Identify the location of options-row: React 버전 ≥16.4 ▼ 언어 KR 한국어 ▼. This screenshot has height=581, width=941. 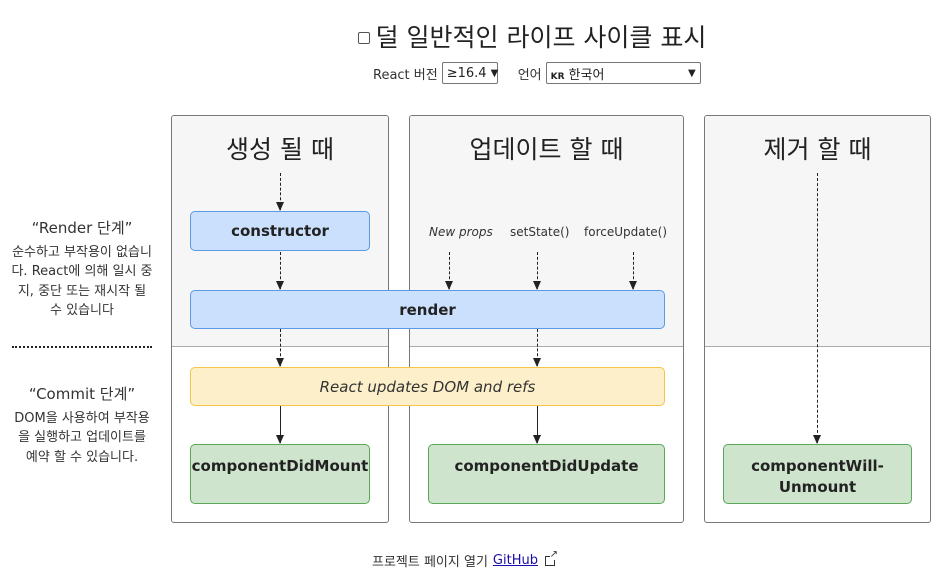
(537, 73).